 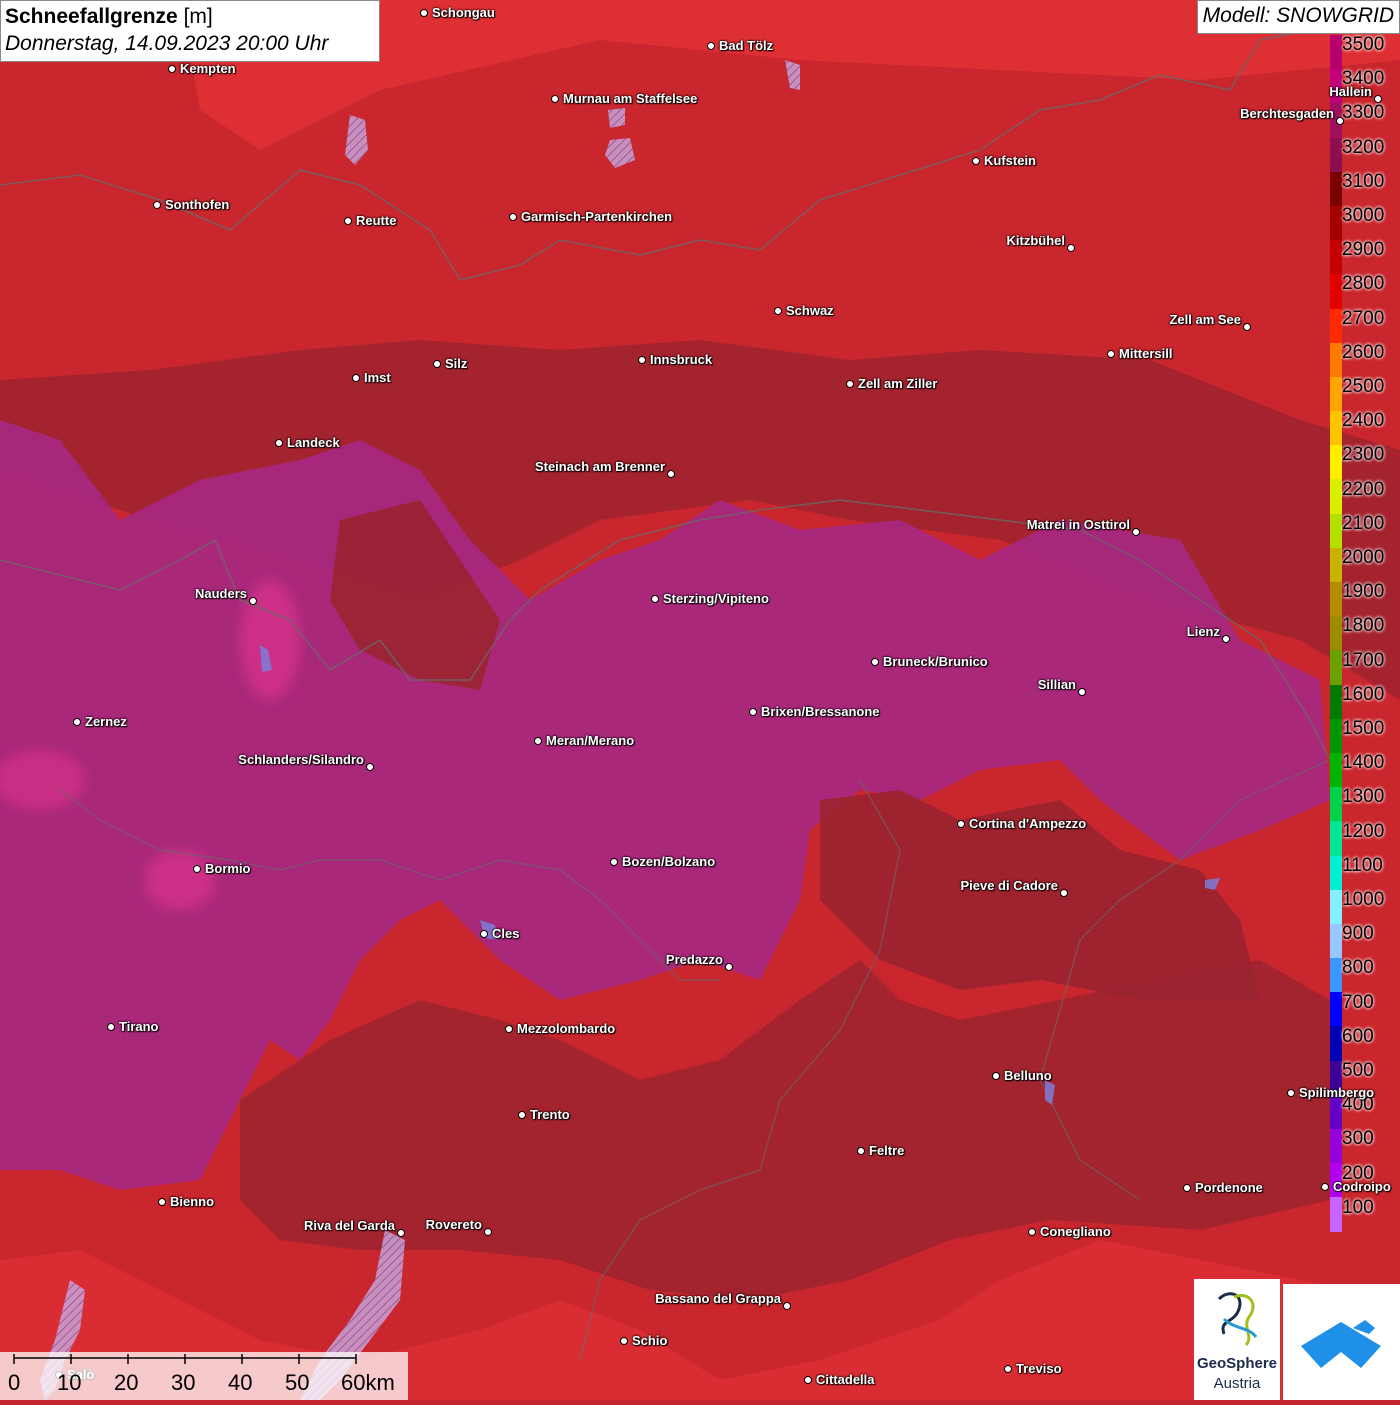 What do you see at coordinates (1363, 626) in the screenshot?
I see `legend-label: 1800` at bounding box center [1363, 626].